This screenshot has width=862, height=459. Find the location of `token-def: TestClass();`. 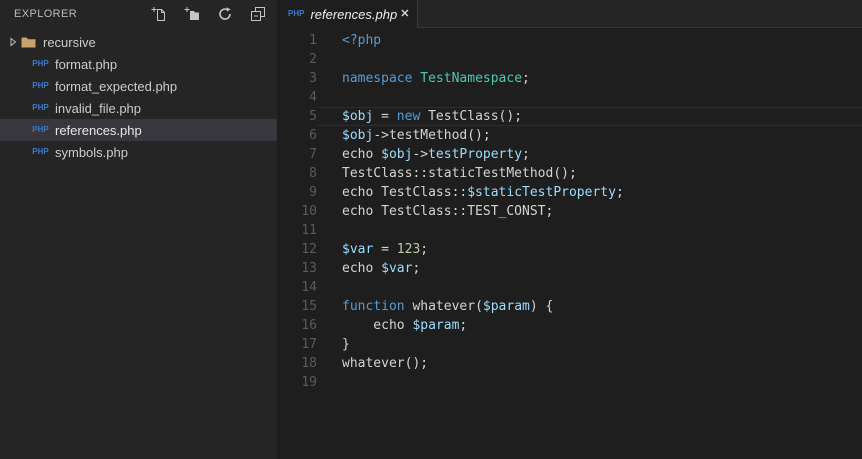

token-def: TestClass(); is located at coordinates (471, 116).